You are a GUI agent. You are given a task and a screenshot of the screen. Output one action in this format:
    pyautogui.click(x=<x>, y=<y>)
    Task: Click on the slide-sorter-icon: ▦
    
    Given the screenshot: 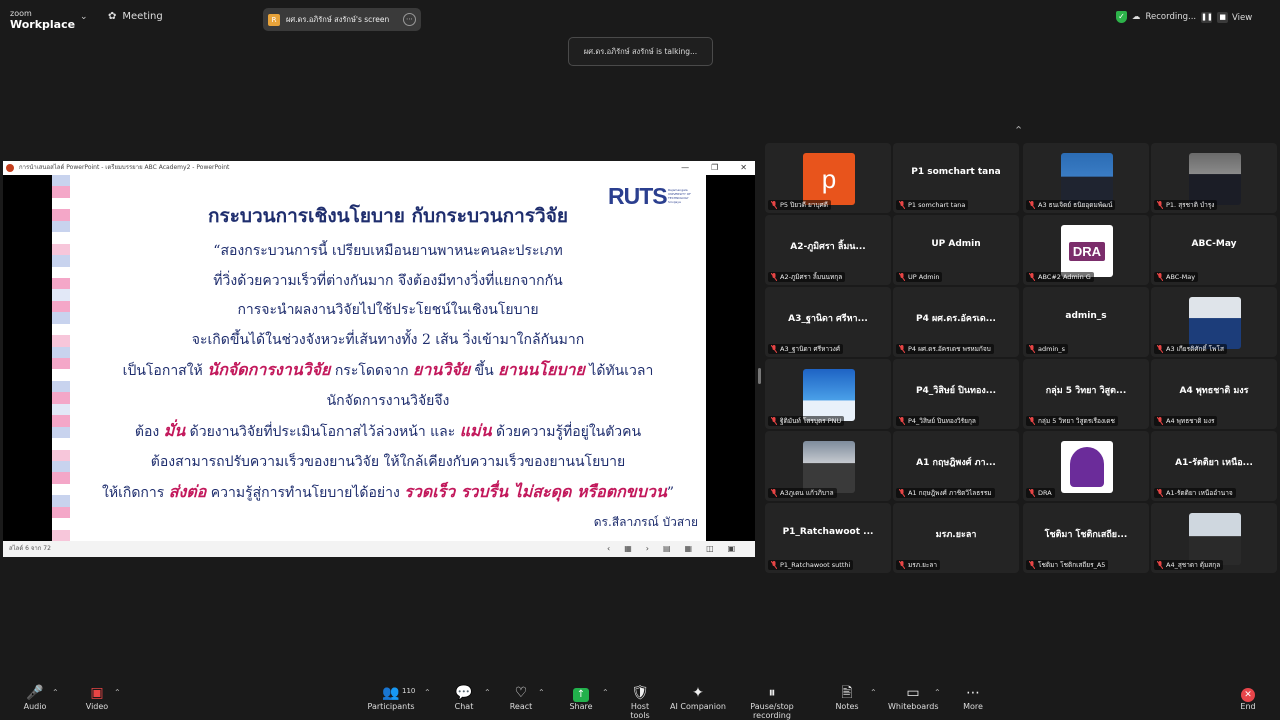 What is the action you would take?
    pyautogui.click(x=689, y=549)
    